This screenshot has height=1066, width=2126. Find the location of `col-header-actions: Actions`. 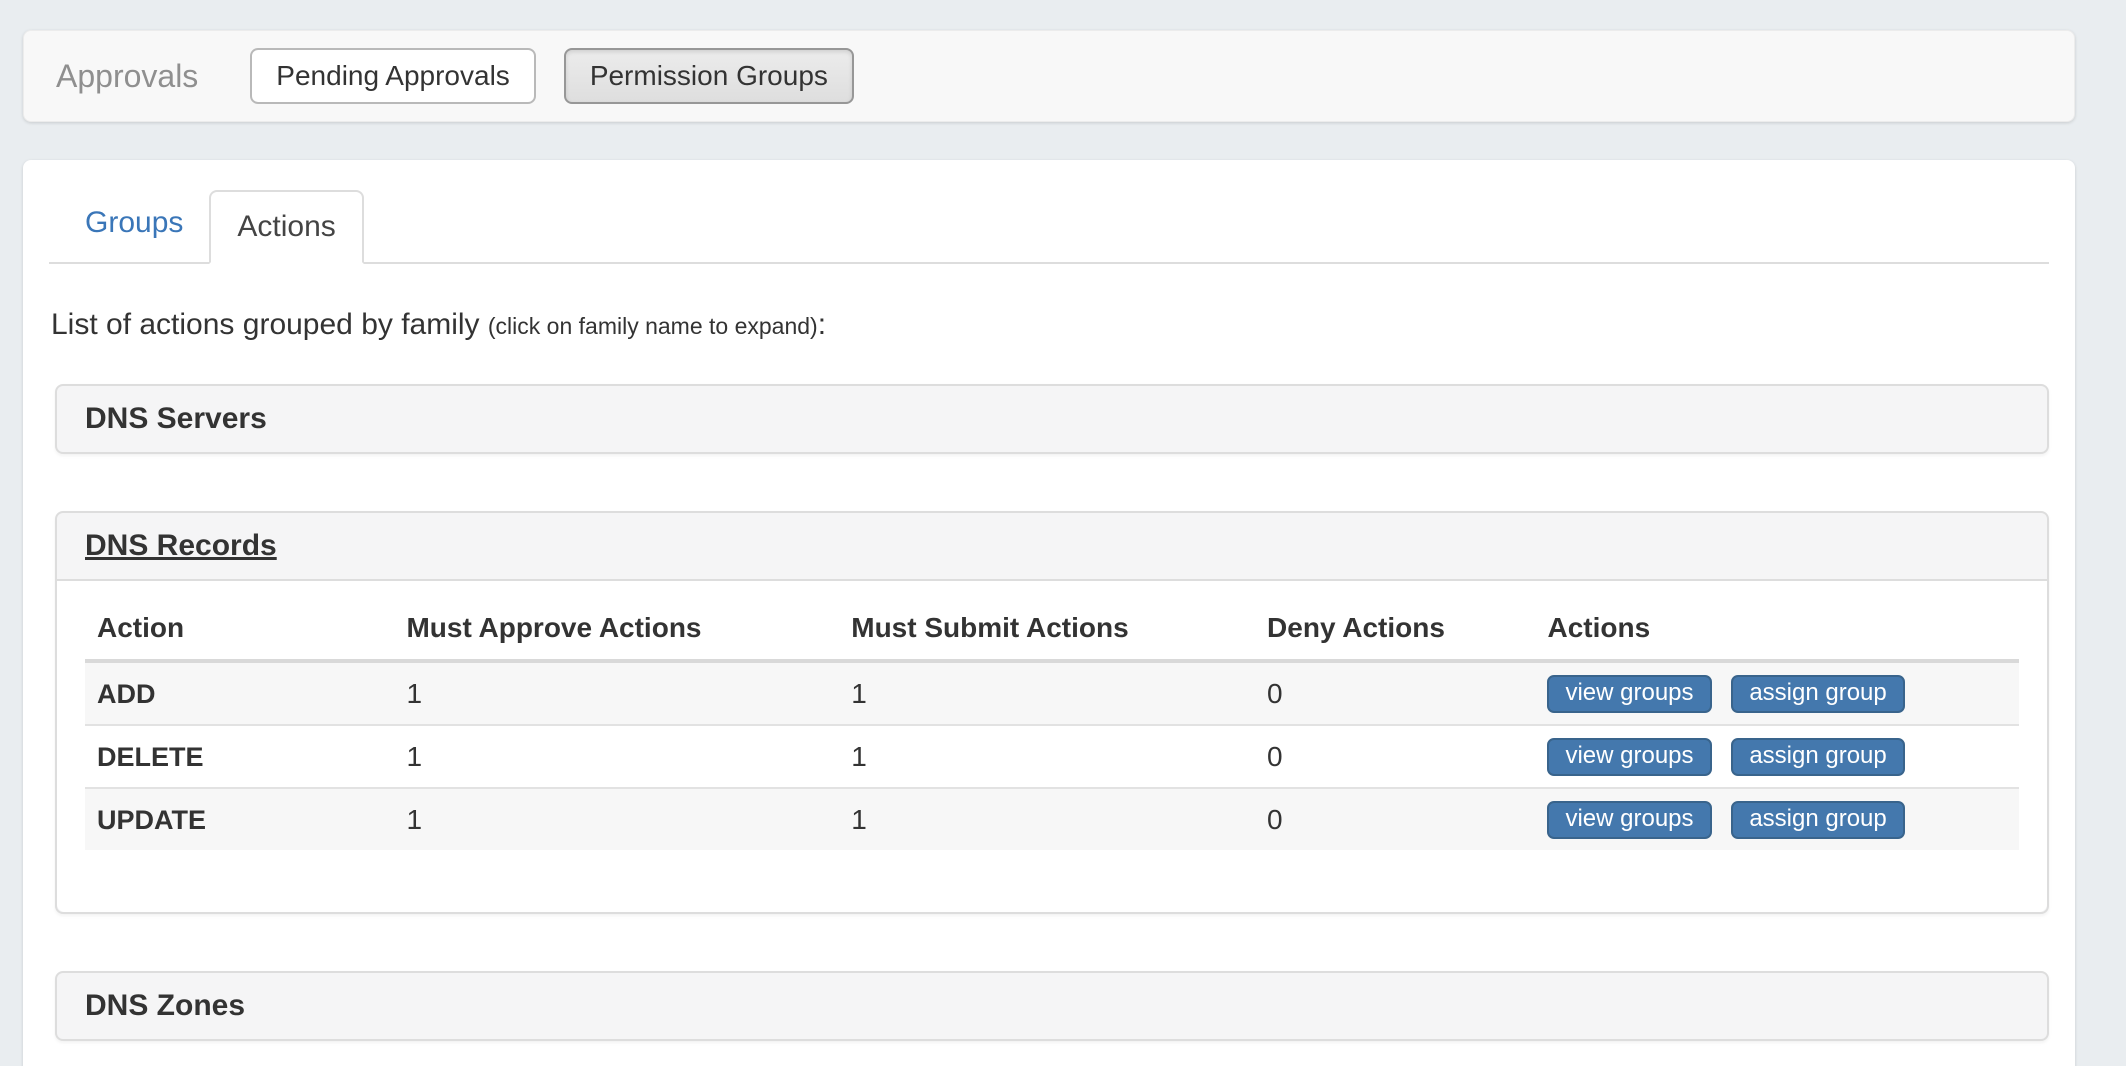

col-header-actions: Actions is located at coordinates (1777, 633).